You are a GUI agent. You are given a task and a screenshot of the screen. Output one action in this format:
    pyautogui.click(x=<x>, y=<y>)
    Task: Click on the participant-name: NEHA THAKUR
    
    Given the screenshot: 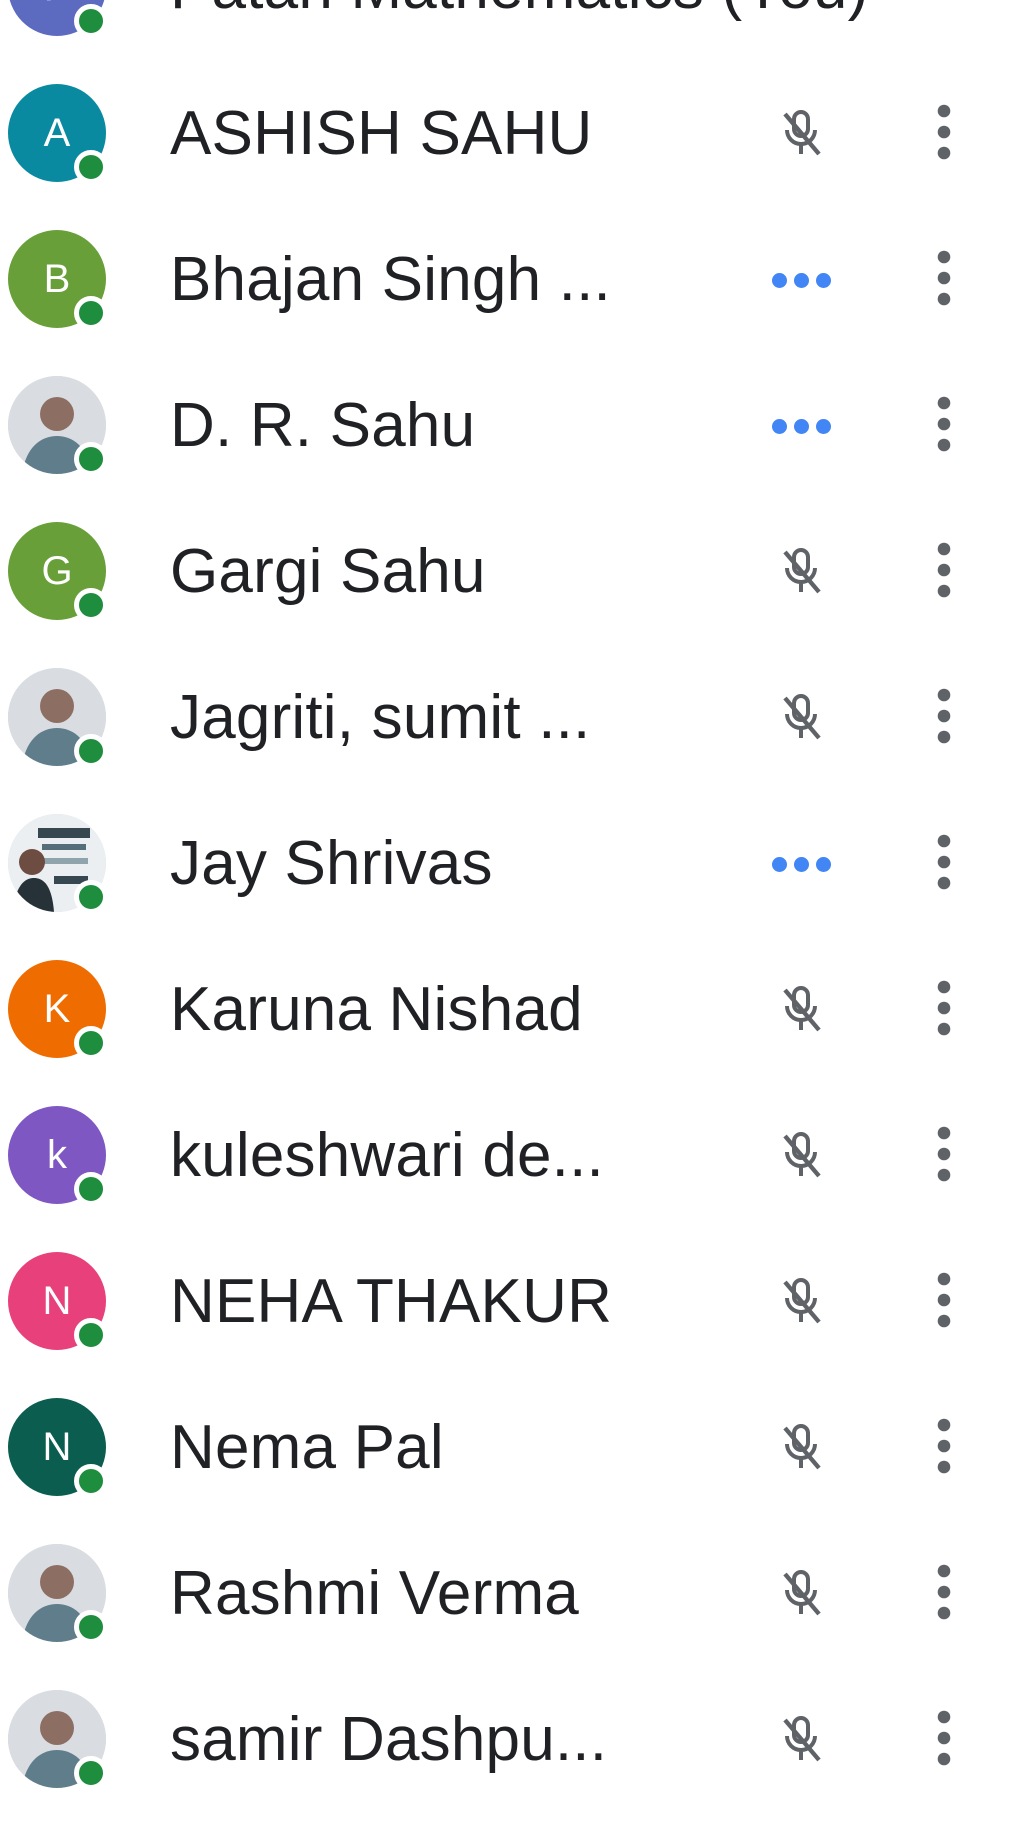 What is the action you would take?
    pyautogui.click(x=391, y=1301)
    